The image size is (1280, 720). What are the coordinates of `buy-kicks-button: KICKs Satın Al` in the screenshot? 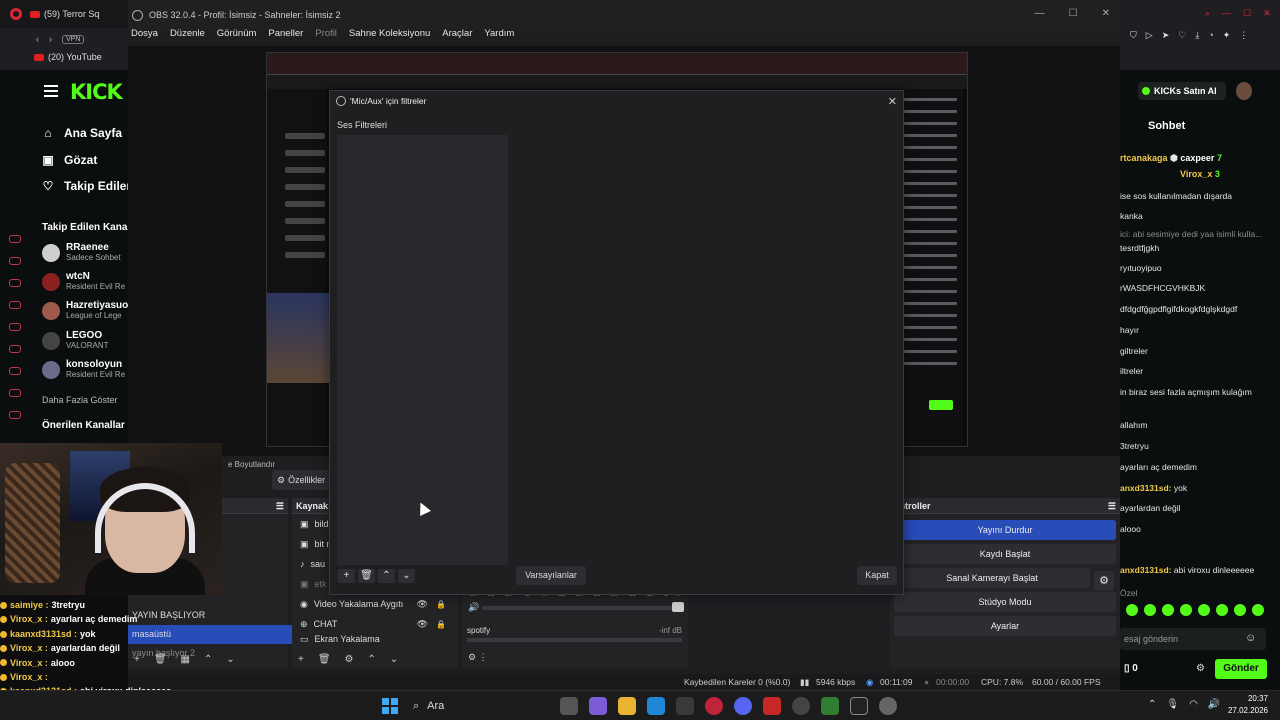 It's located at (1182, 91).